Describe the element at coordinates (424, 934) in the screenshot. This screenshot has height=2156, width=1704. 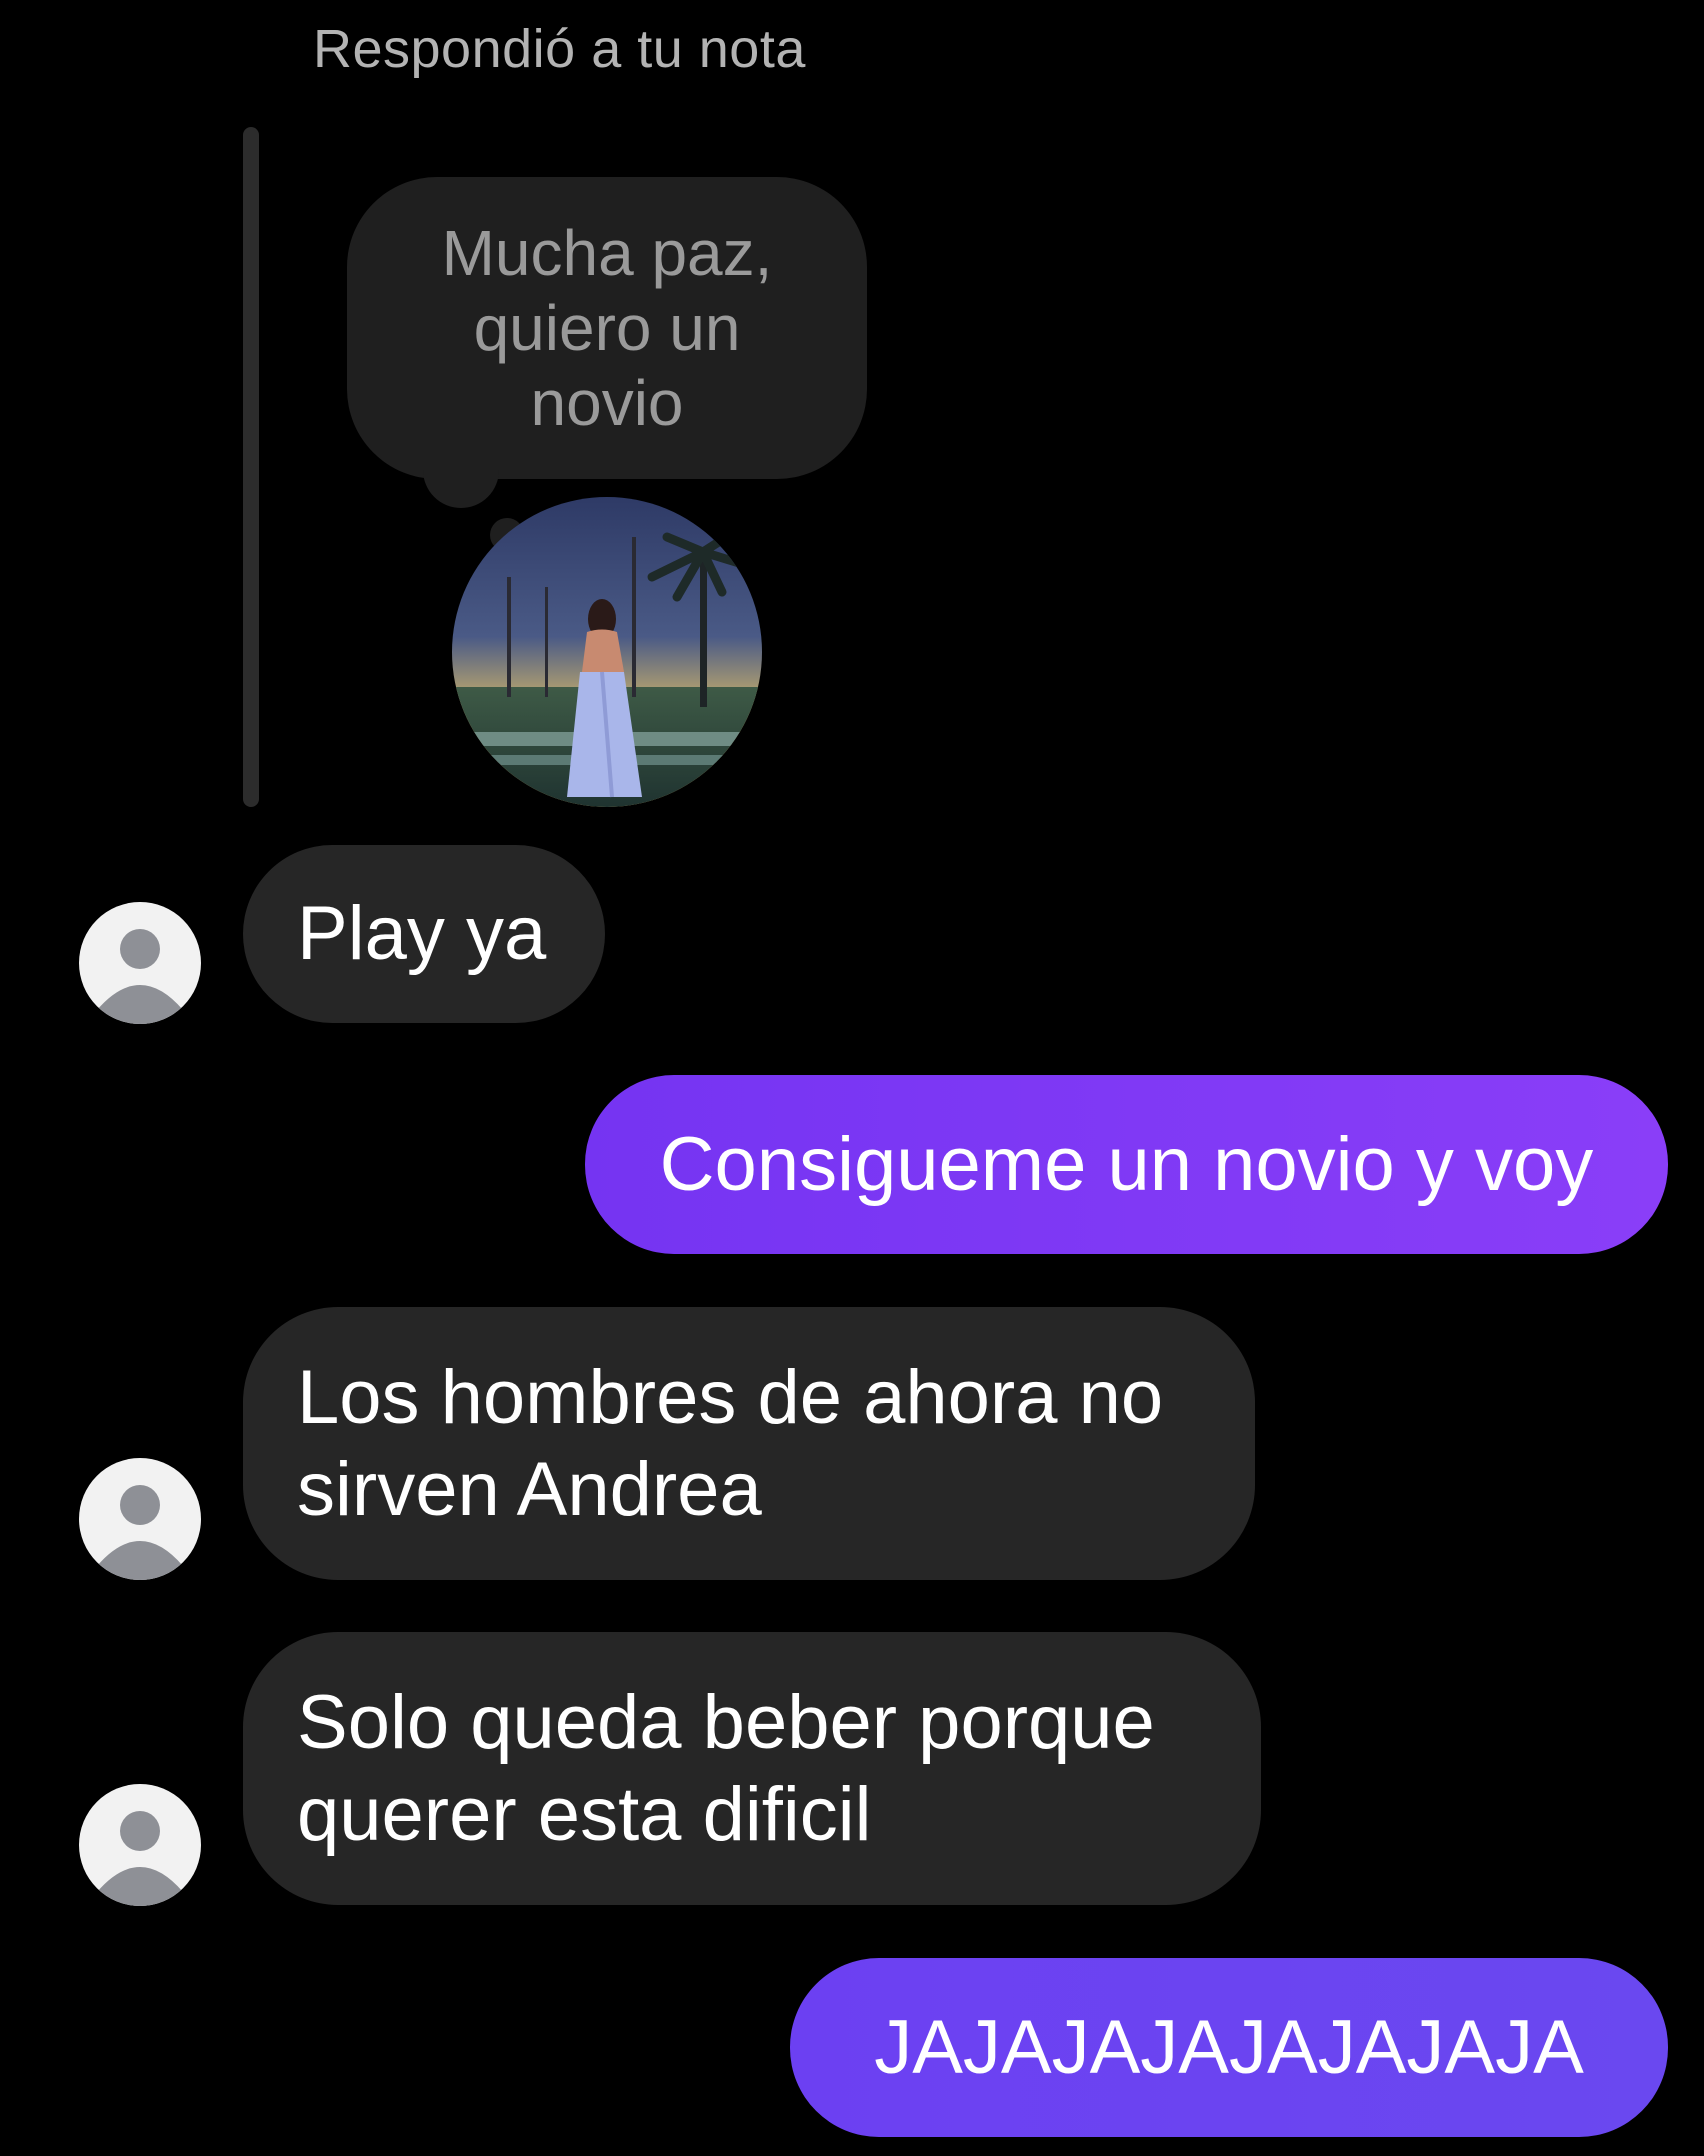
I see `message-bubble-incoming: Play ya` at that location.